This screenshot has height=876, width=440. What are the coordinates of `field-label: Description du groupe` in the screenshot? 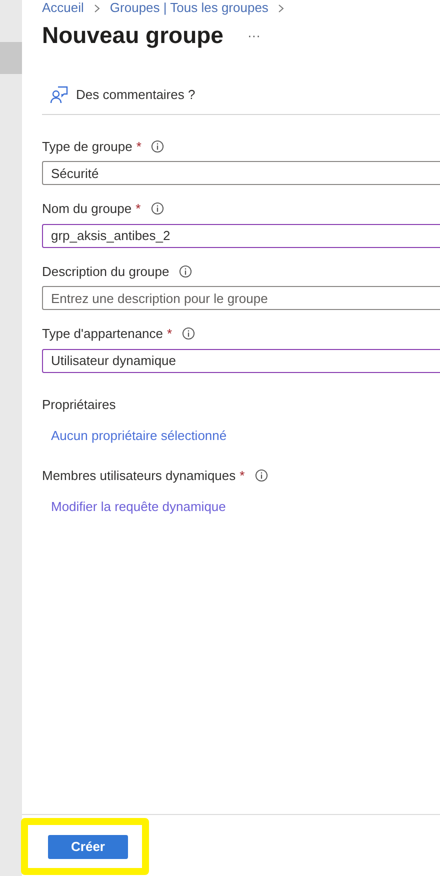 It's located at (106, 271).